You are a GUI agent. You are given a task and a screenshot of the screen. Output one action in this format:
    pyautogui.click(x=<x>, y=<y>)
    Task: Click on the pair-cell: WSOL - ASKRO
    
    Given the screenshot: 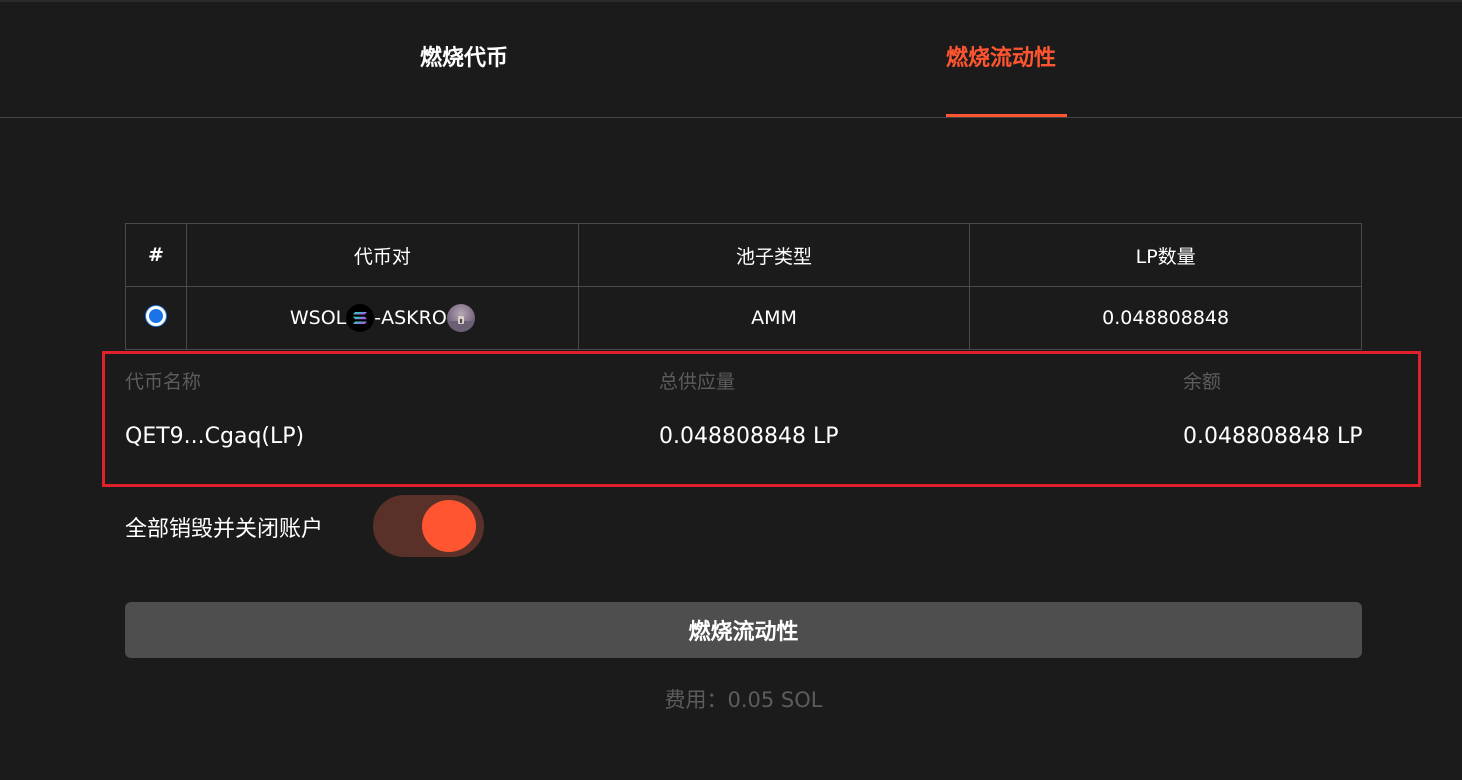 What is the action you would take?
    pyautogui.click(x=382, y=318)
    